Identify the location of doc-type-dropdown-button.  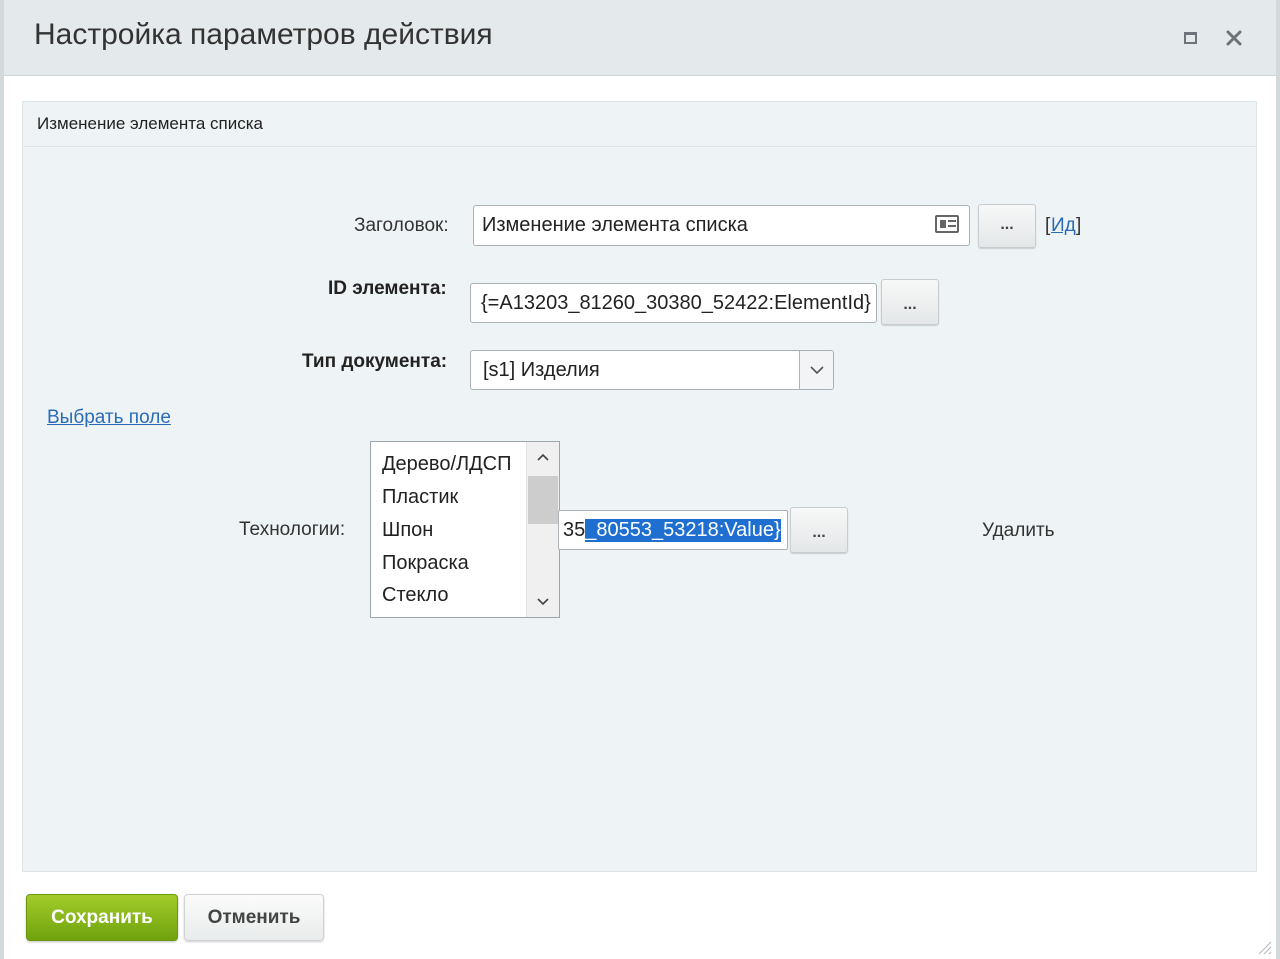
(816, 370).